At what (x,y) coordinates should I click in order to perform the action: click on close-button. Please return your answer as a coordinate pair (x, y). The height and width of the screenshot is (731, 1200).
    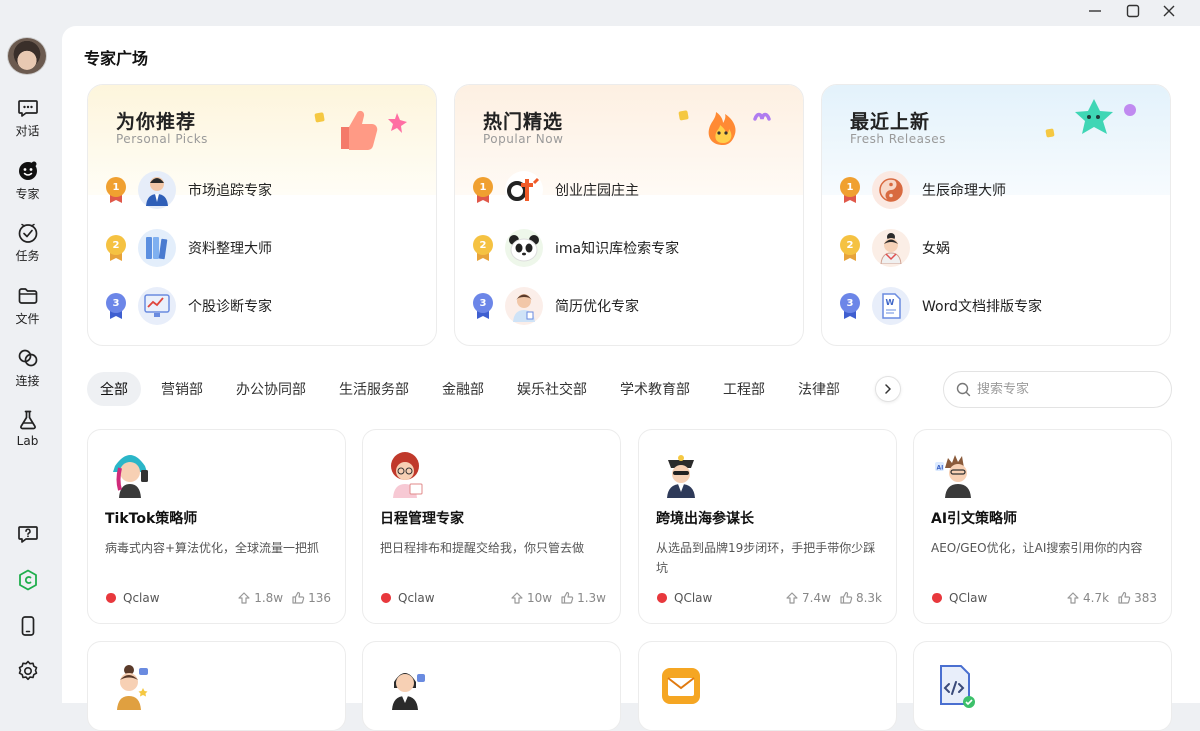
    Looking at the image, I should click on (1169, 11).